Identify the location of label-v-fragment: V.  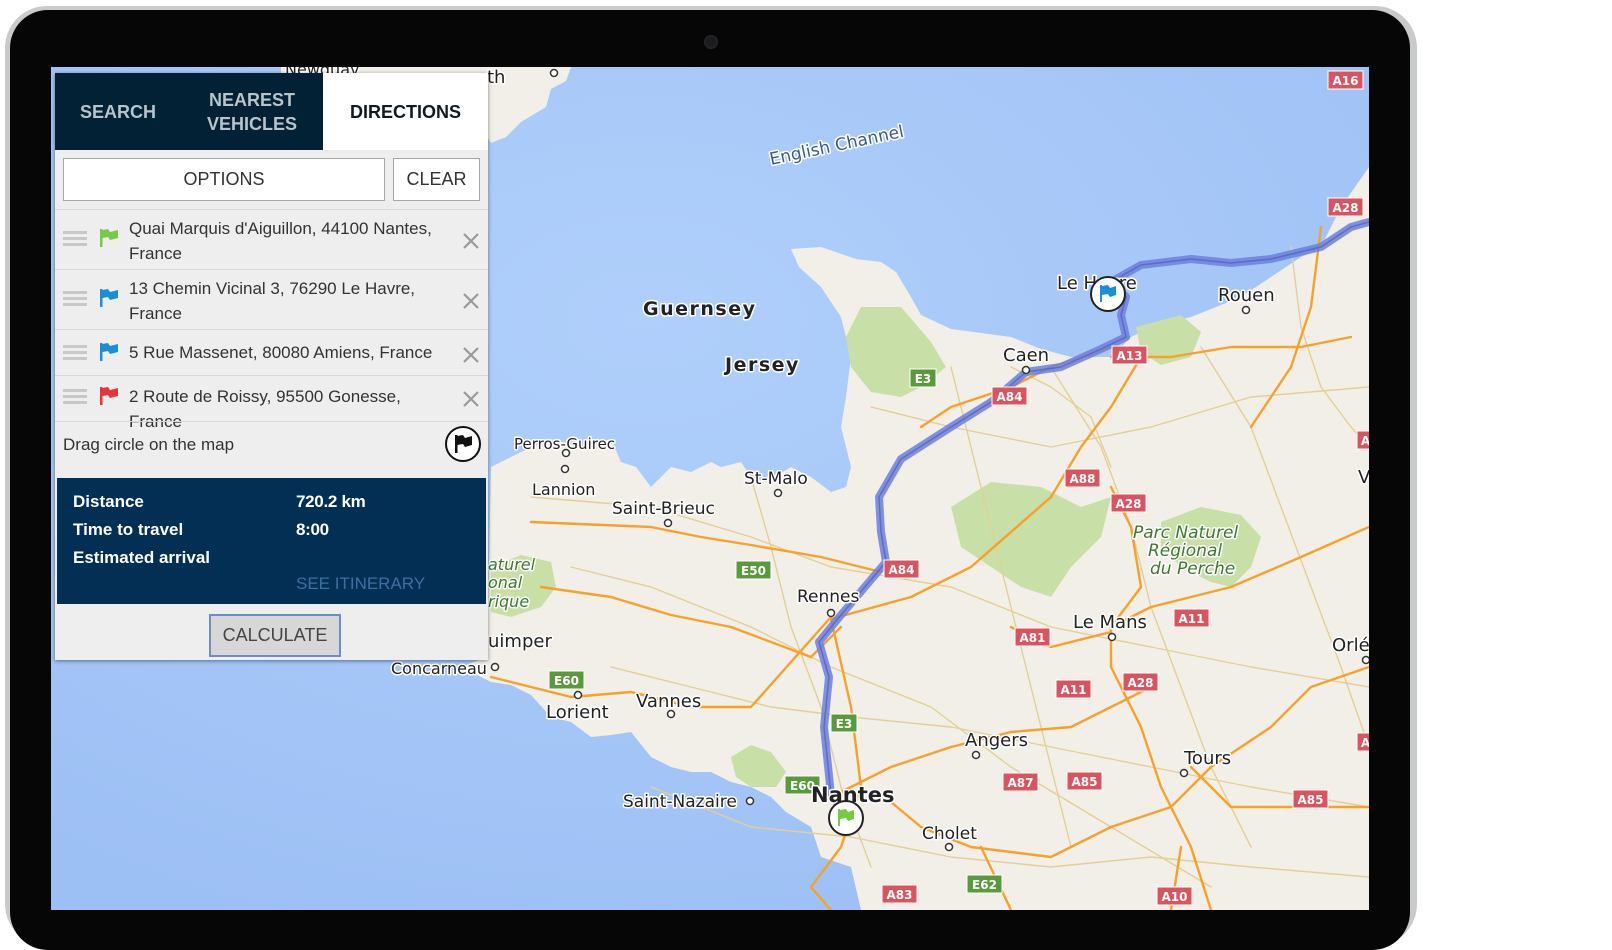
(1363, 477).